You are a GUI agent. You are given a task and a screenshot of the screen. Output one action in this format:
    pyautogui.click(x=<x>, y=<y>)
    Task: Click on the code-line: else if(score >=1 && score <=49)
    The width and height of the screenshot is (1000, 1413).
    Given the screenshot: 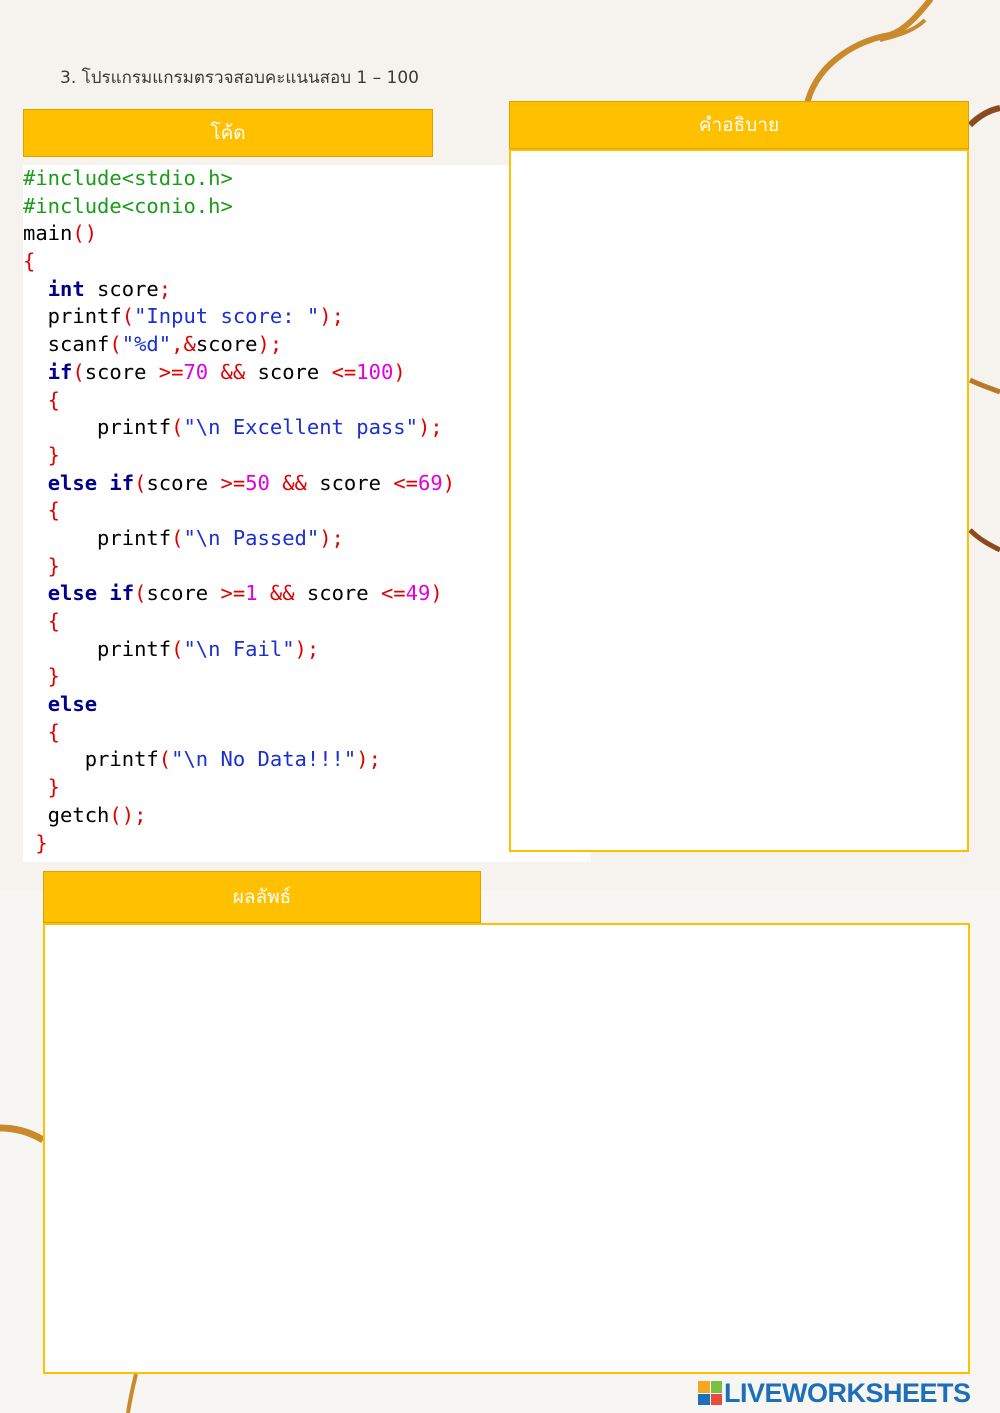 What is the action you would take?
    pyautogui.click(x=239, y=594)
    